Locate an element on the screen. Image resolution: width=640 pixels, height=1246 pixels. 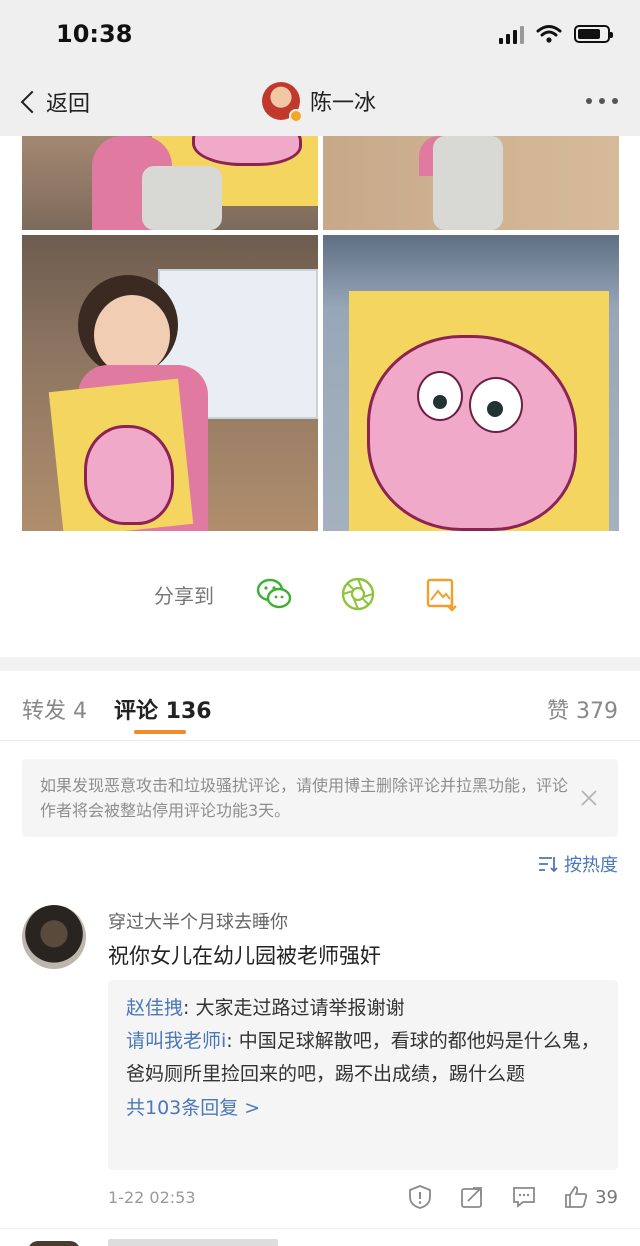
comment-avatar is located at coordinates (54, 937).